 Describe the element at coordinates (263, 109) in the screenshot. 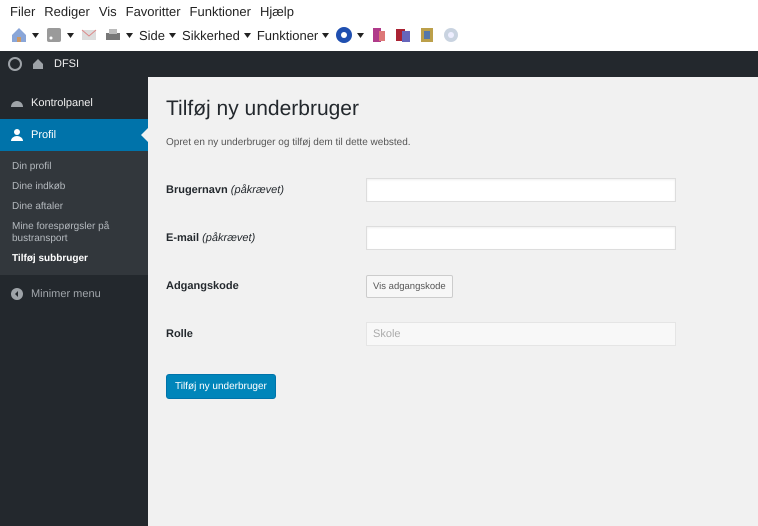

I see `page-title: Tilføj ny underbruger` at that location.